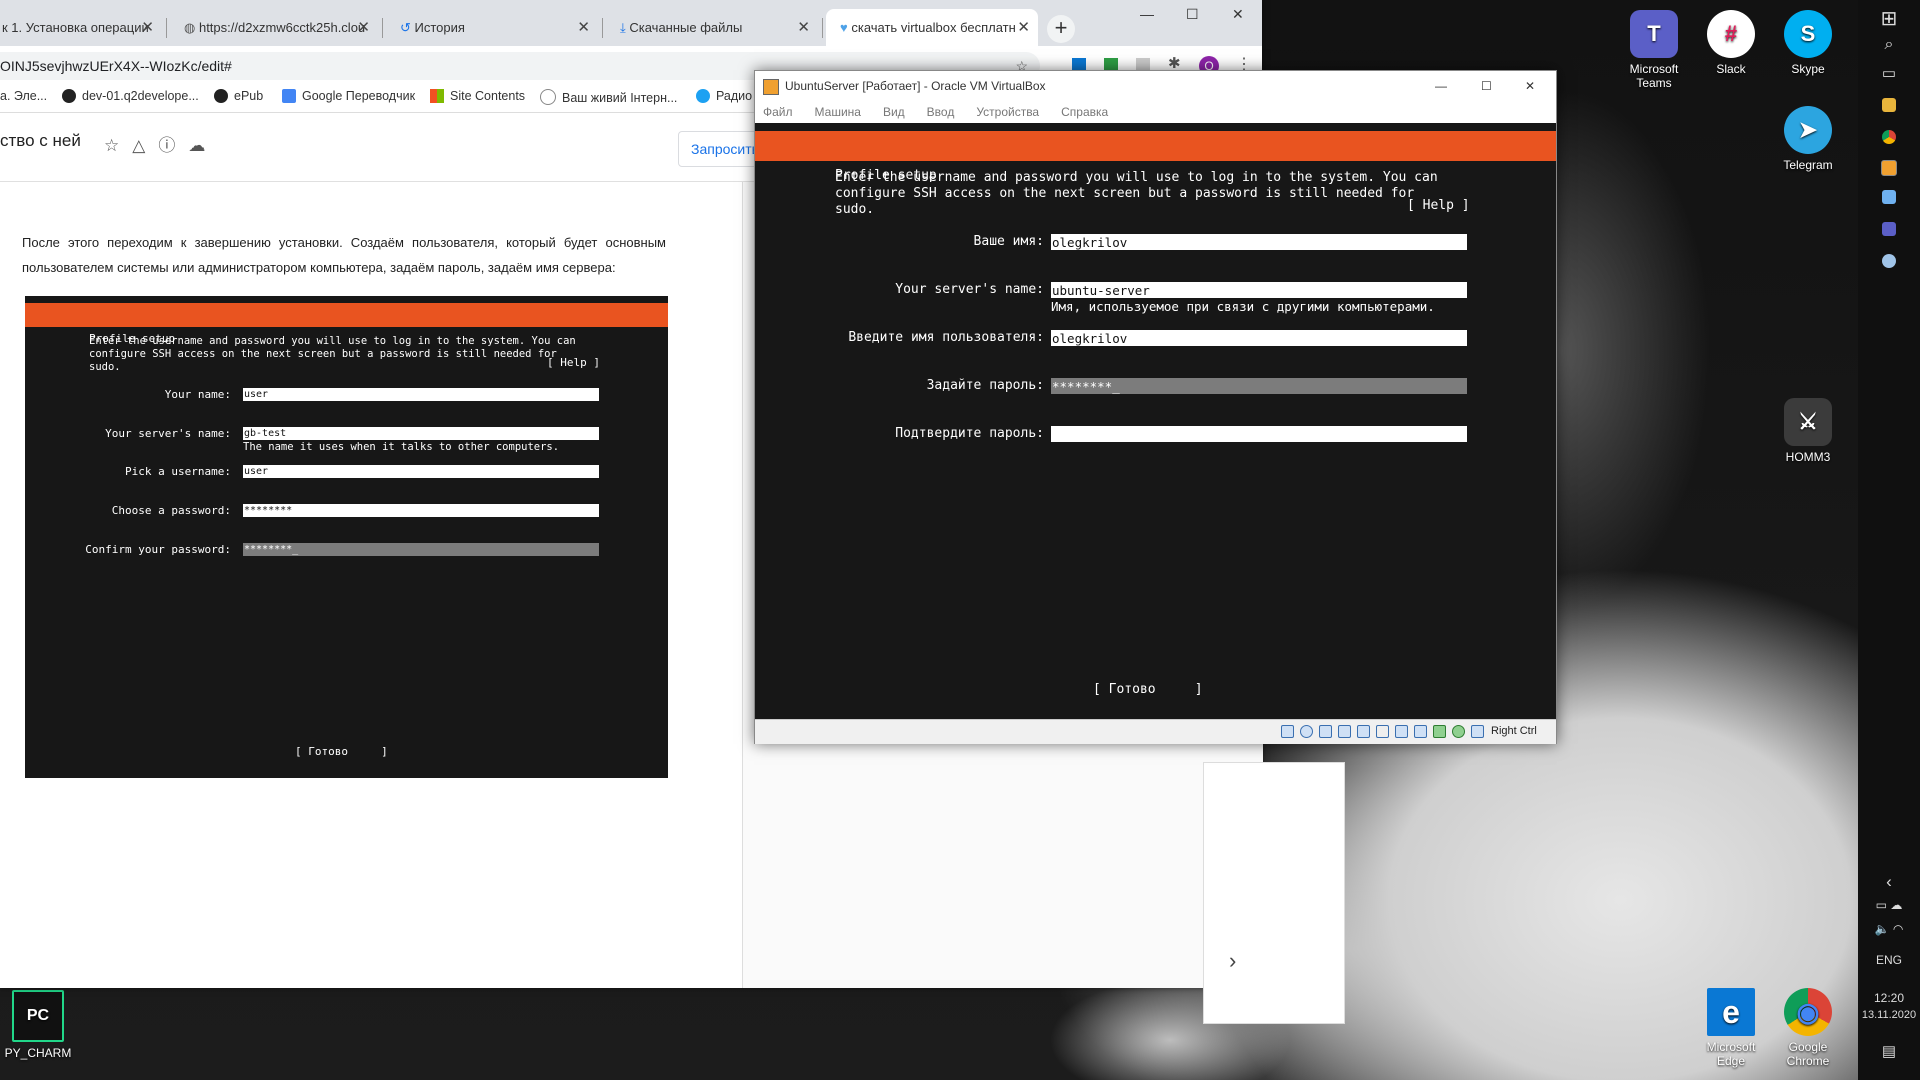 This screenshot has height=1080, width=1920. I want to click on volume-wifi-icon: 🔈 ◠, so click(1889, 929).